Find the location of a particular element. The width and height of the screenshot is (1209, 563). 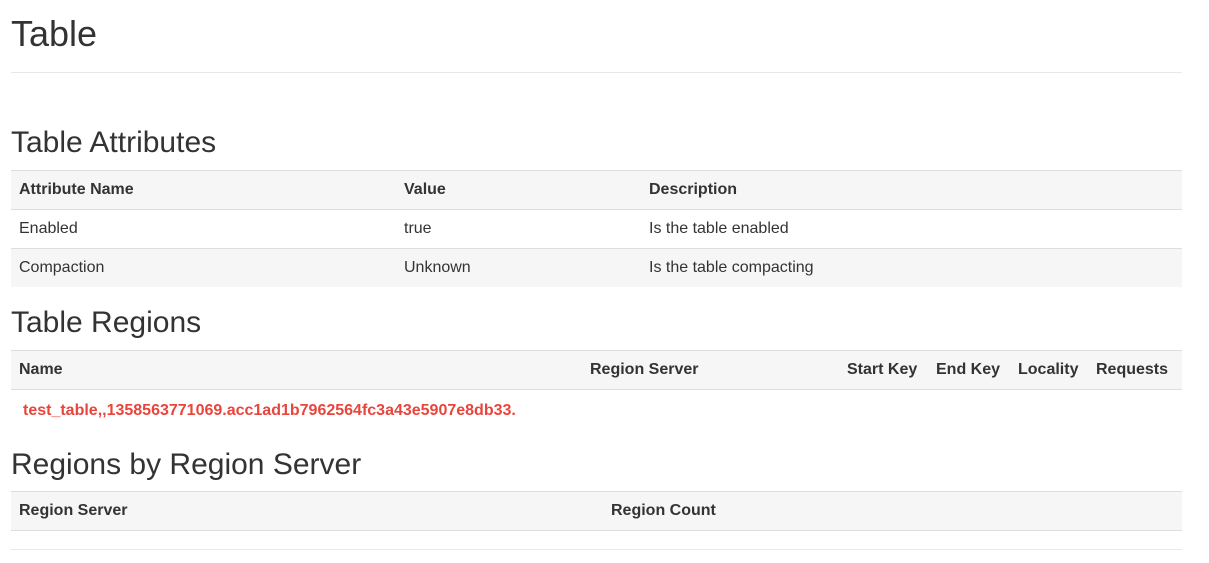

table-row: Enabled true Is the table enabled is located at coordinates (596, 229).